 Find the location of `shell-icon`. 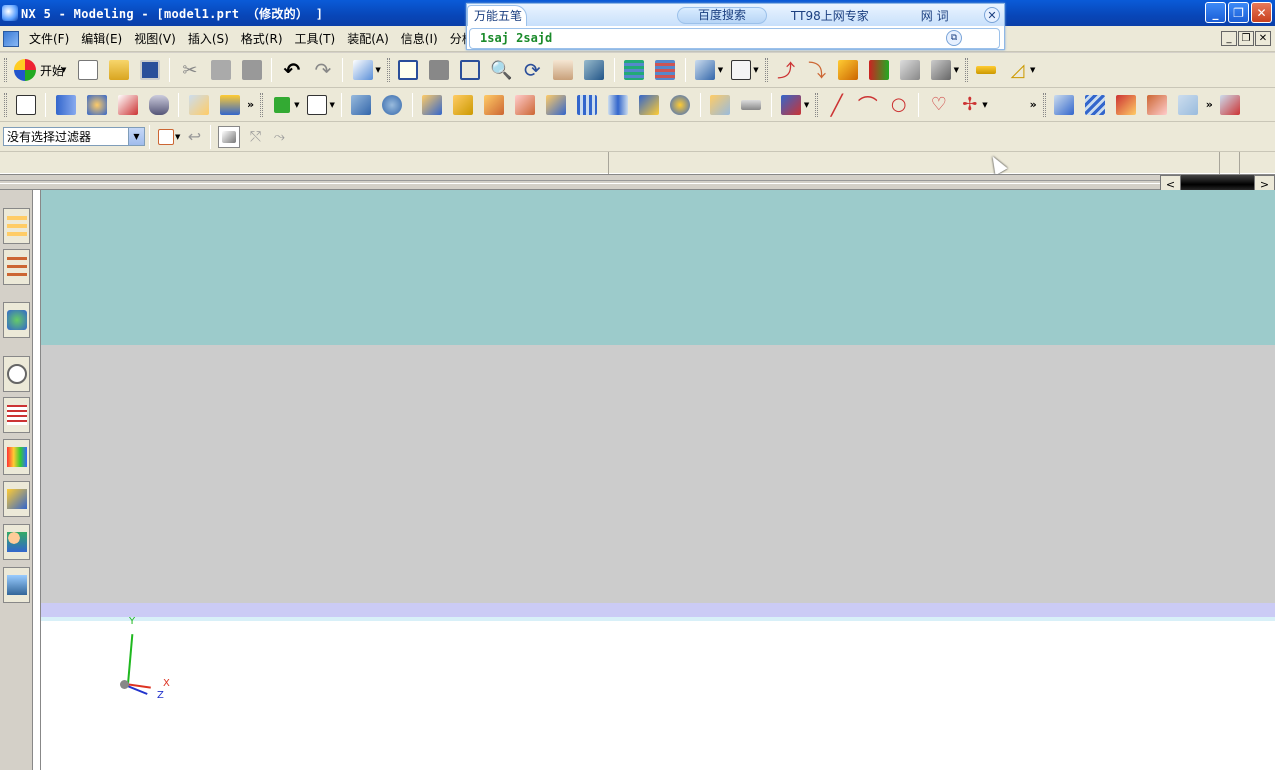

shell-icon is located at coordinates (556, 104).